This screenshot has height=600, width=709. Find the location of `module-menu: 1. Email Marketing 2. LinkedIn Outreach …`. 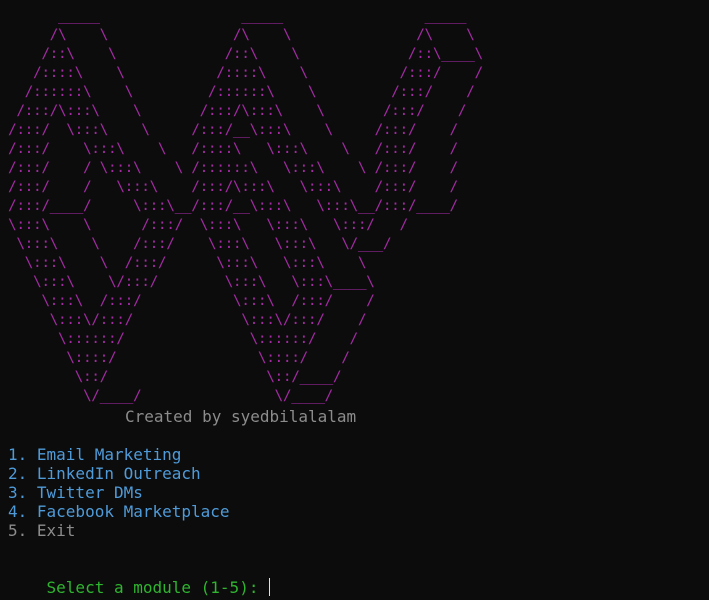

module-menu: 1. Email Marketing 2. LinkedIn Outreach … is located at coordinates (119, 492).